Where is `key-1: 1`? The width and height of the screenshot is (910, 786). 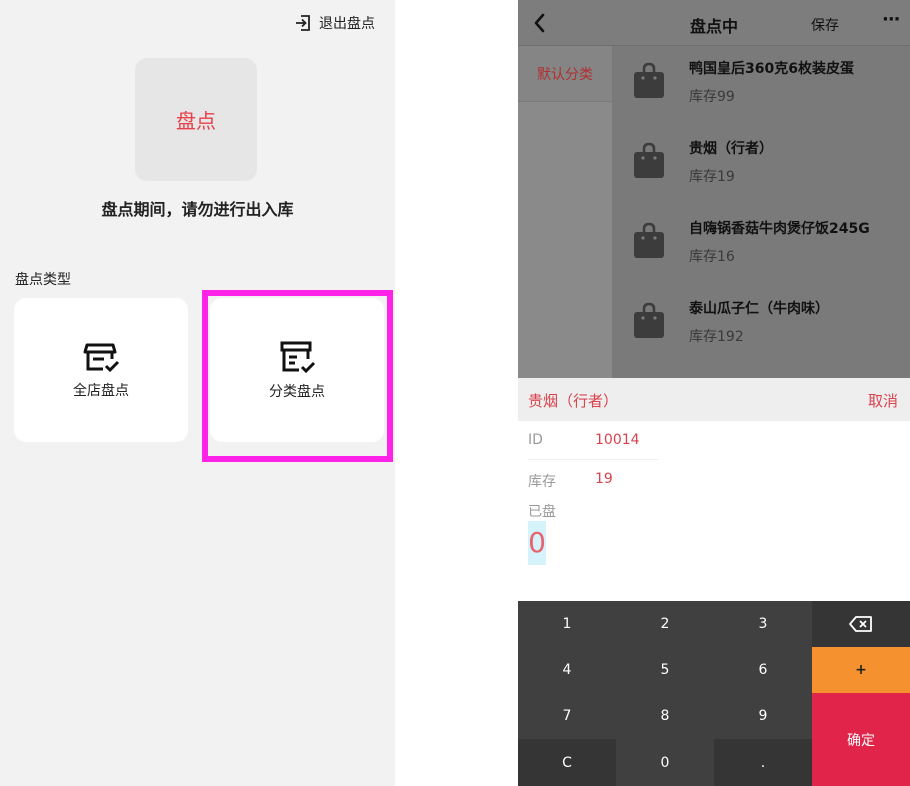
key-1: 1 is located at coordinates (567, 624).